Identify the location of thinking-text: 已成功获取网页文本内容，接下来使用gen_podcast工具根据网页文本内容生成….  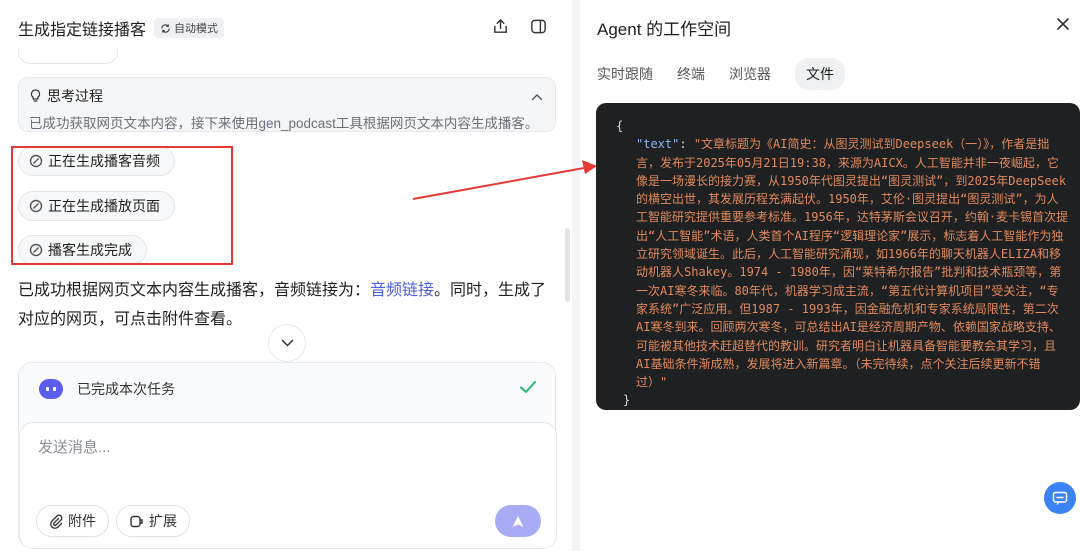
(284, 123).